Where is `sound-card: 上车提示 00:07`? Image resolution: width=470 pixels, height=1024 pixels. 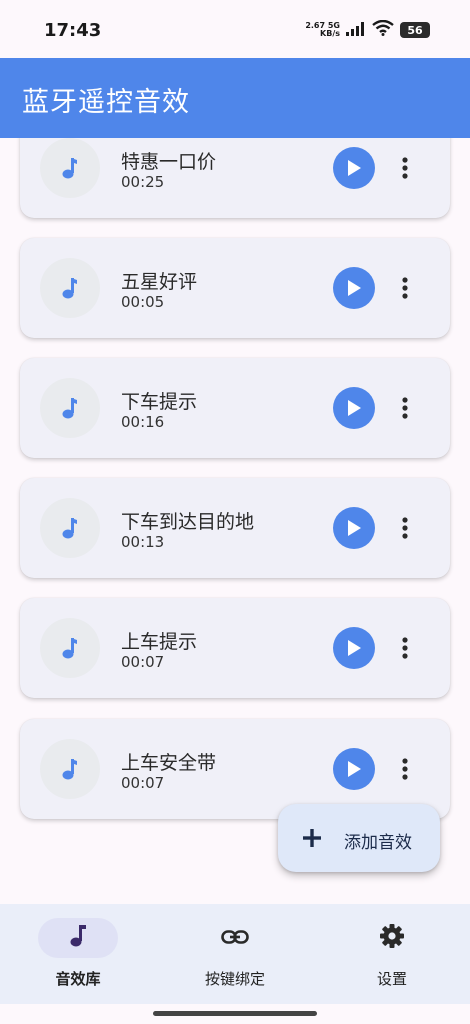 sound-card: 上车提示 00:07 is located at coordinates (235, 648).